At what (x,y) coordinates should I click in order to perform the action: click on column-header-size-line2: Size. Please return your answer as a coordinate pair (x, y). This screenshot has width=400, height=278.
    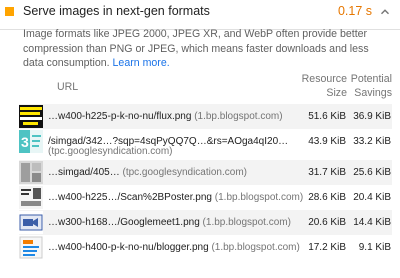
    Looking at the image, I should click on (336, 93).